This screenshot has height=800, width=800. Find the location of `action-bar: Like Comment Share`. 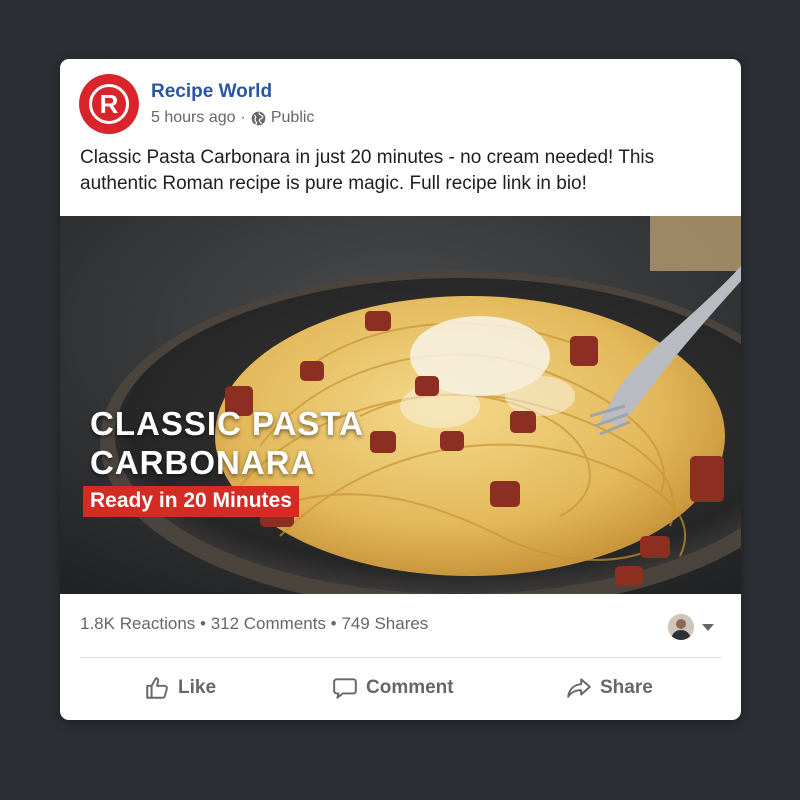

action-bar: Like Comment Share is located at coordinates (400, 689).